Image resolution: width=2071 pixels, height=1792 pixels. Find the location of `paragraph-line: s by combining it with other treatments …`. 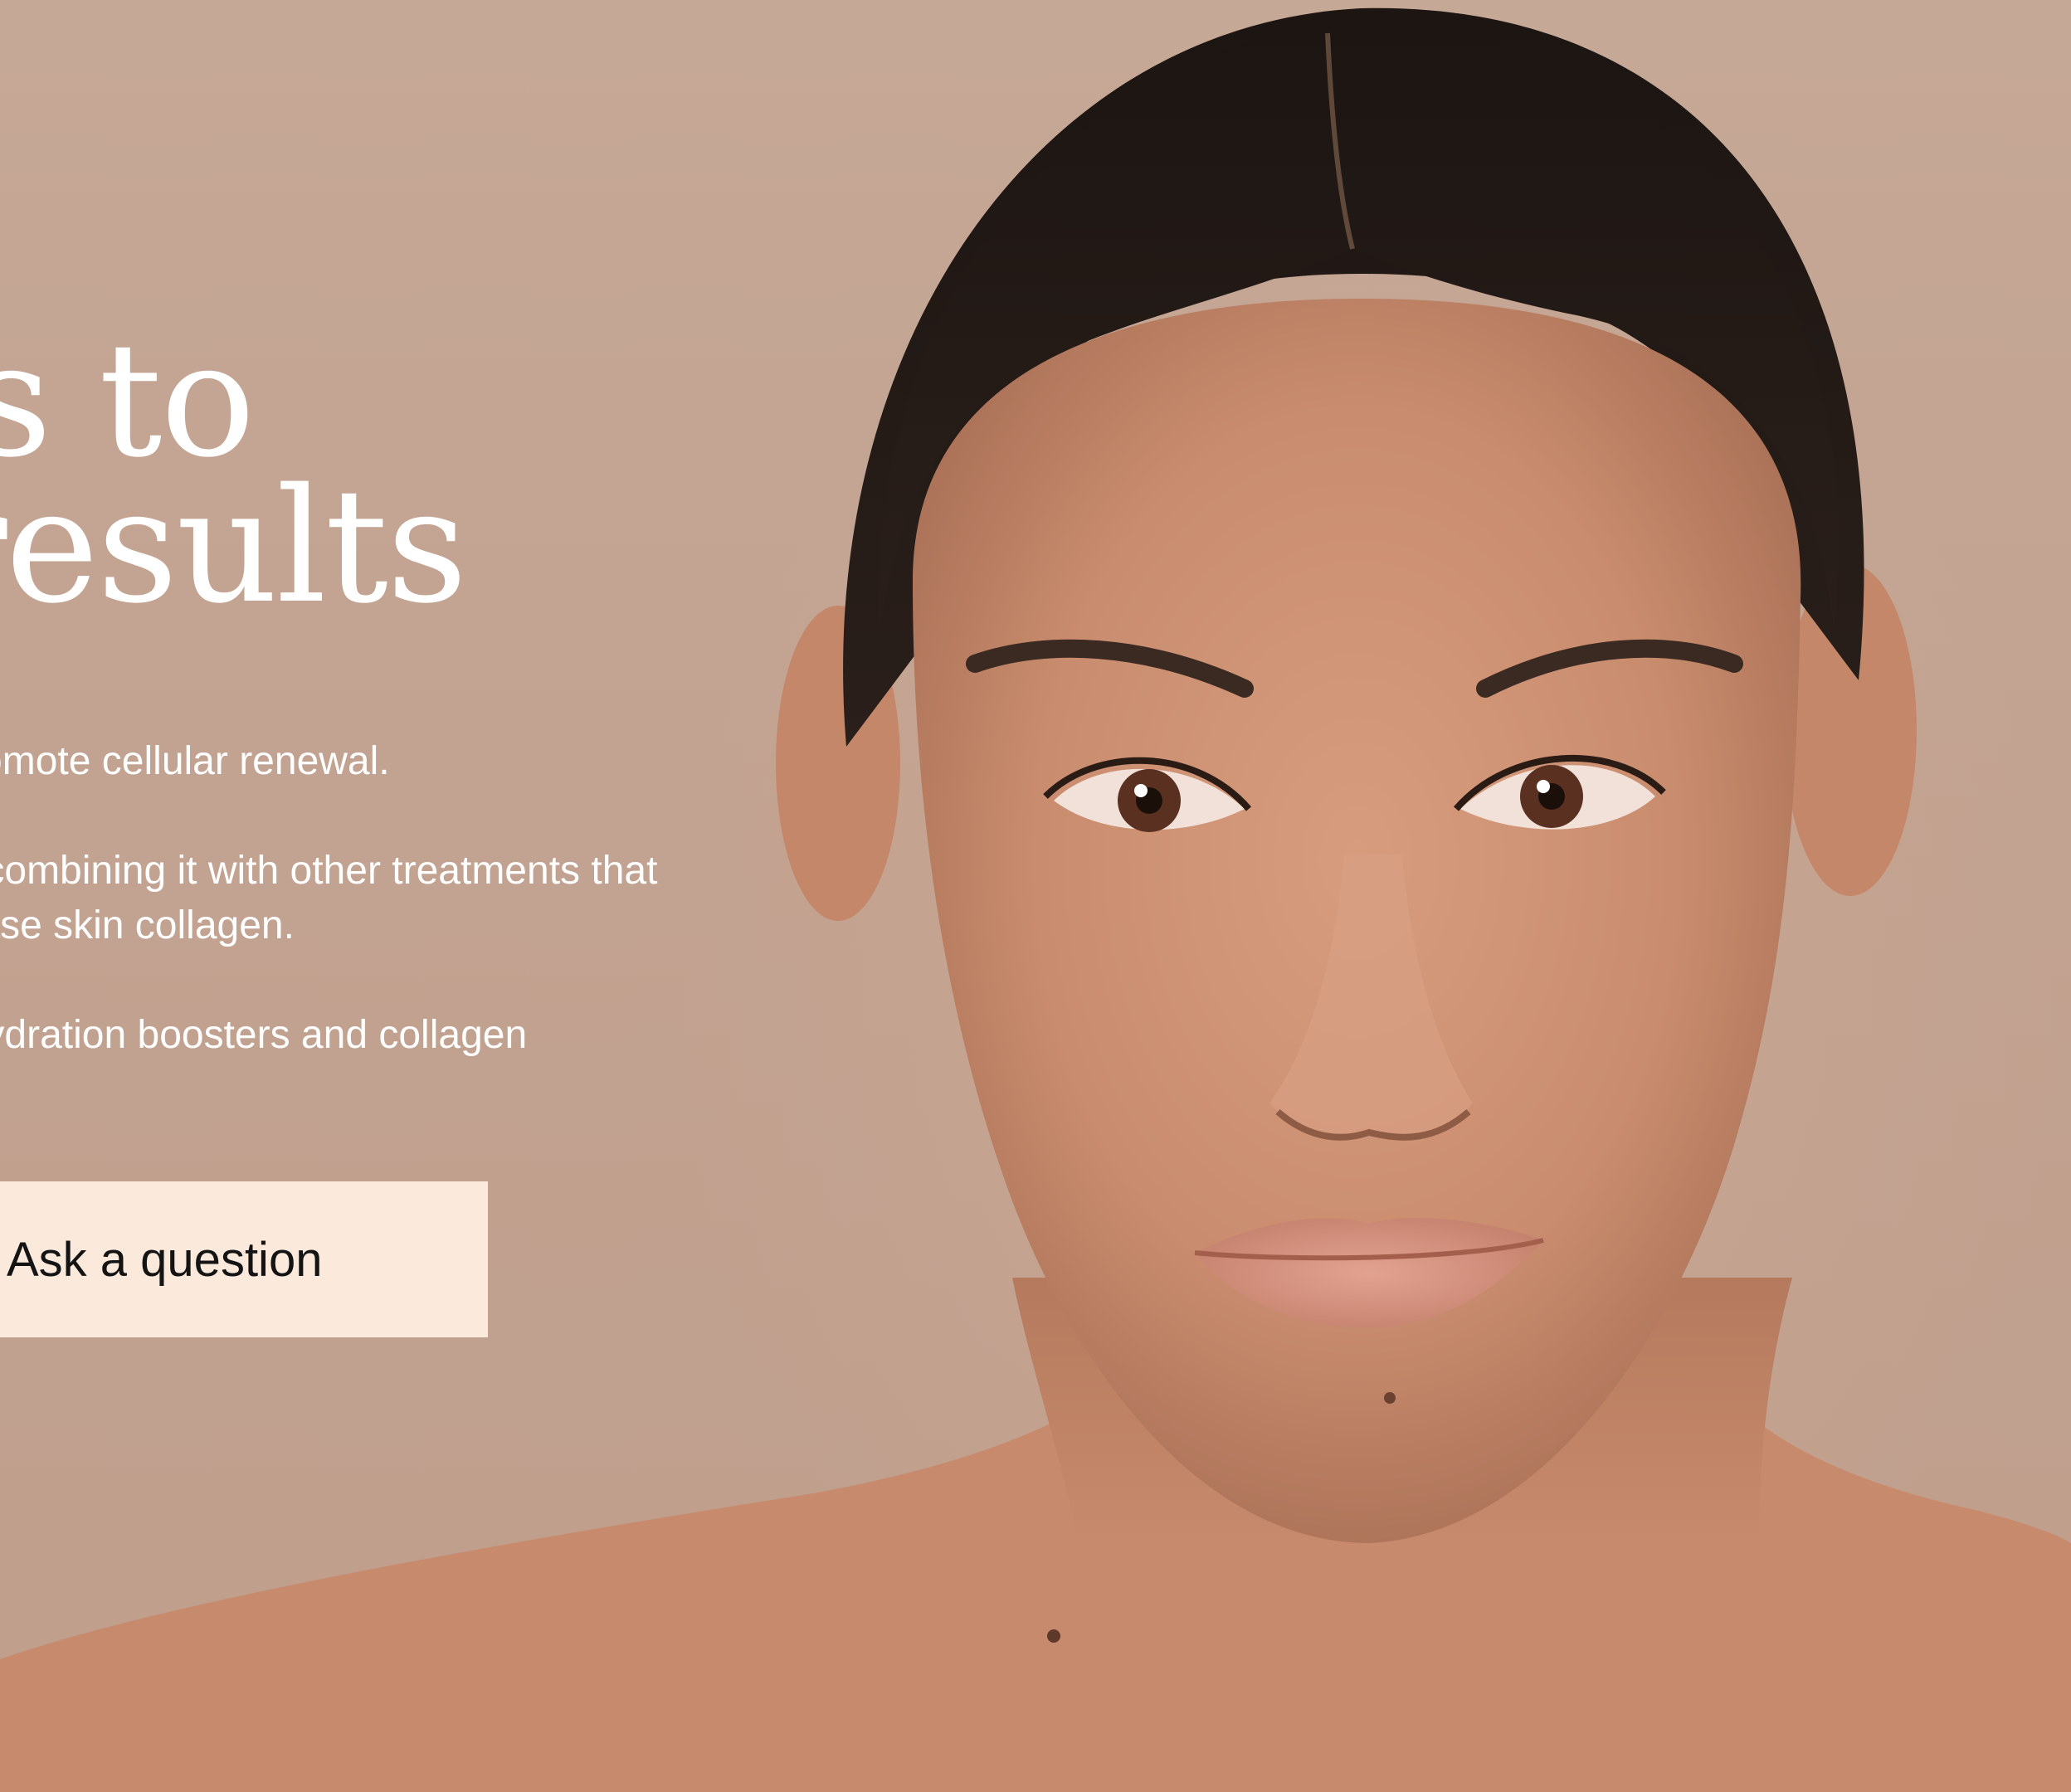

paragraph-line: s by combining it with other treatments … is located at coordinates (329, 871).